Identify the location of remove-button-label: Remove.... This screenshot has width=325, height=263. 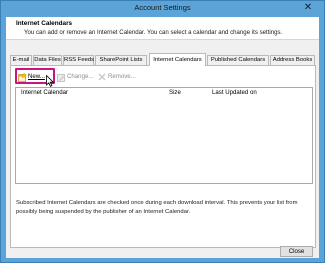
(122, 76).